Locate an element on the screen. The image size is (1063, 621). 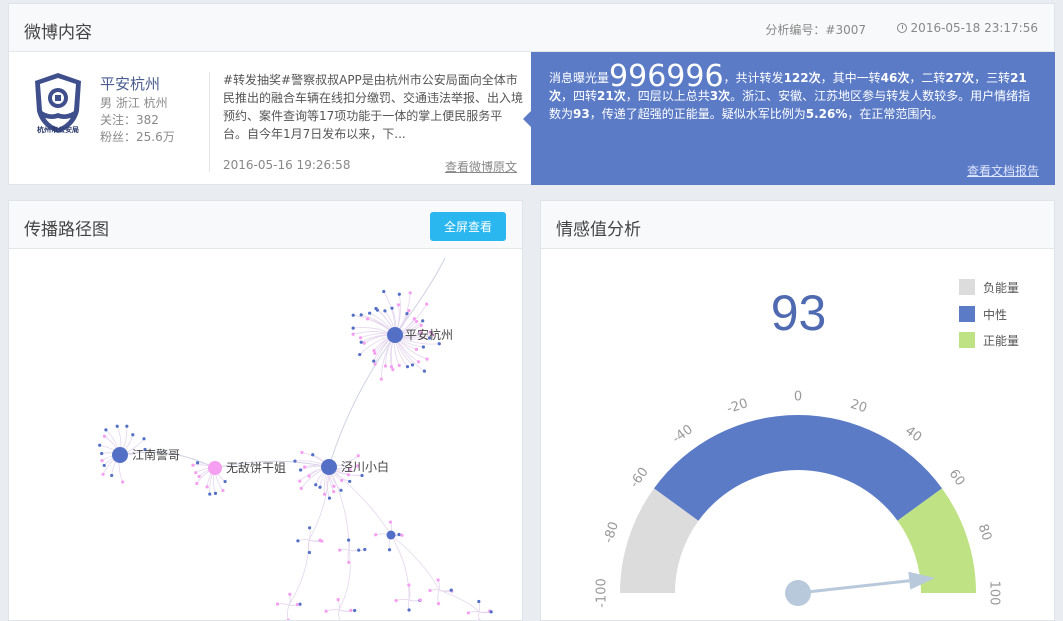
gauge-tick-label: -80 is located at coordinates (611, 532).